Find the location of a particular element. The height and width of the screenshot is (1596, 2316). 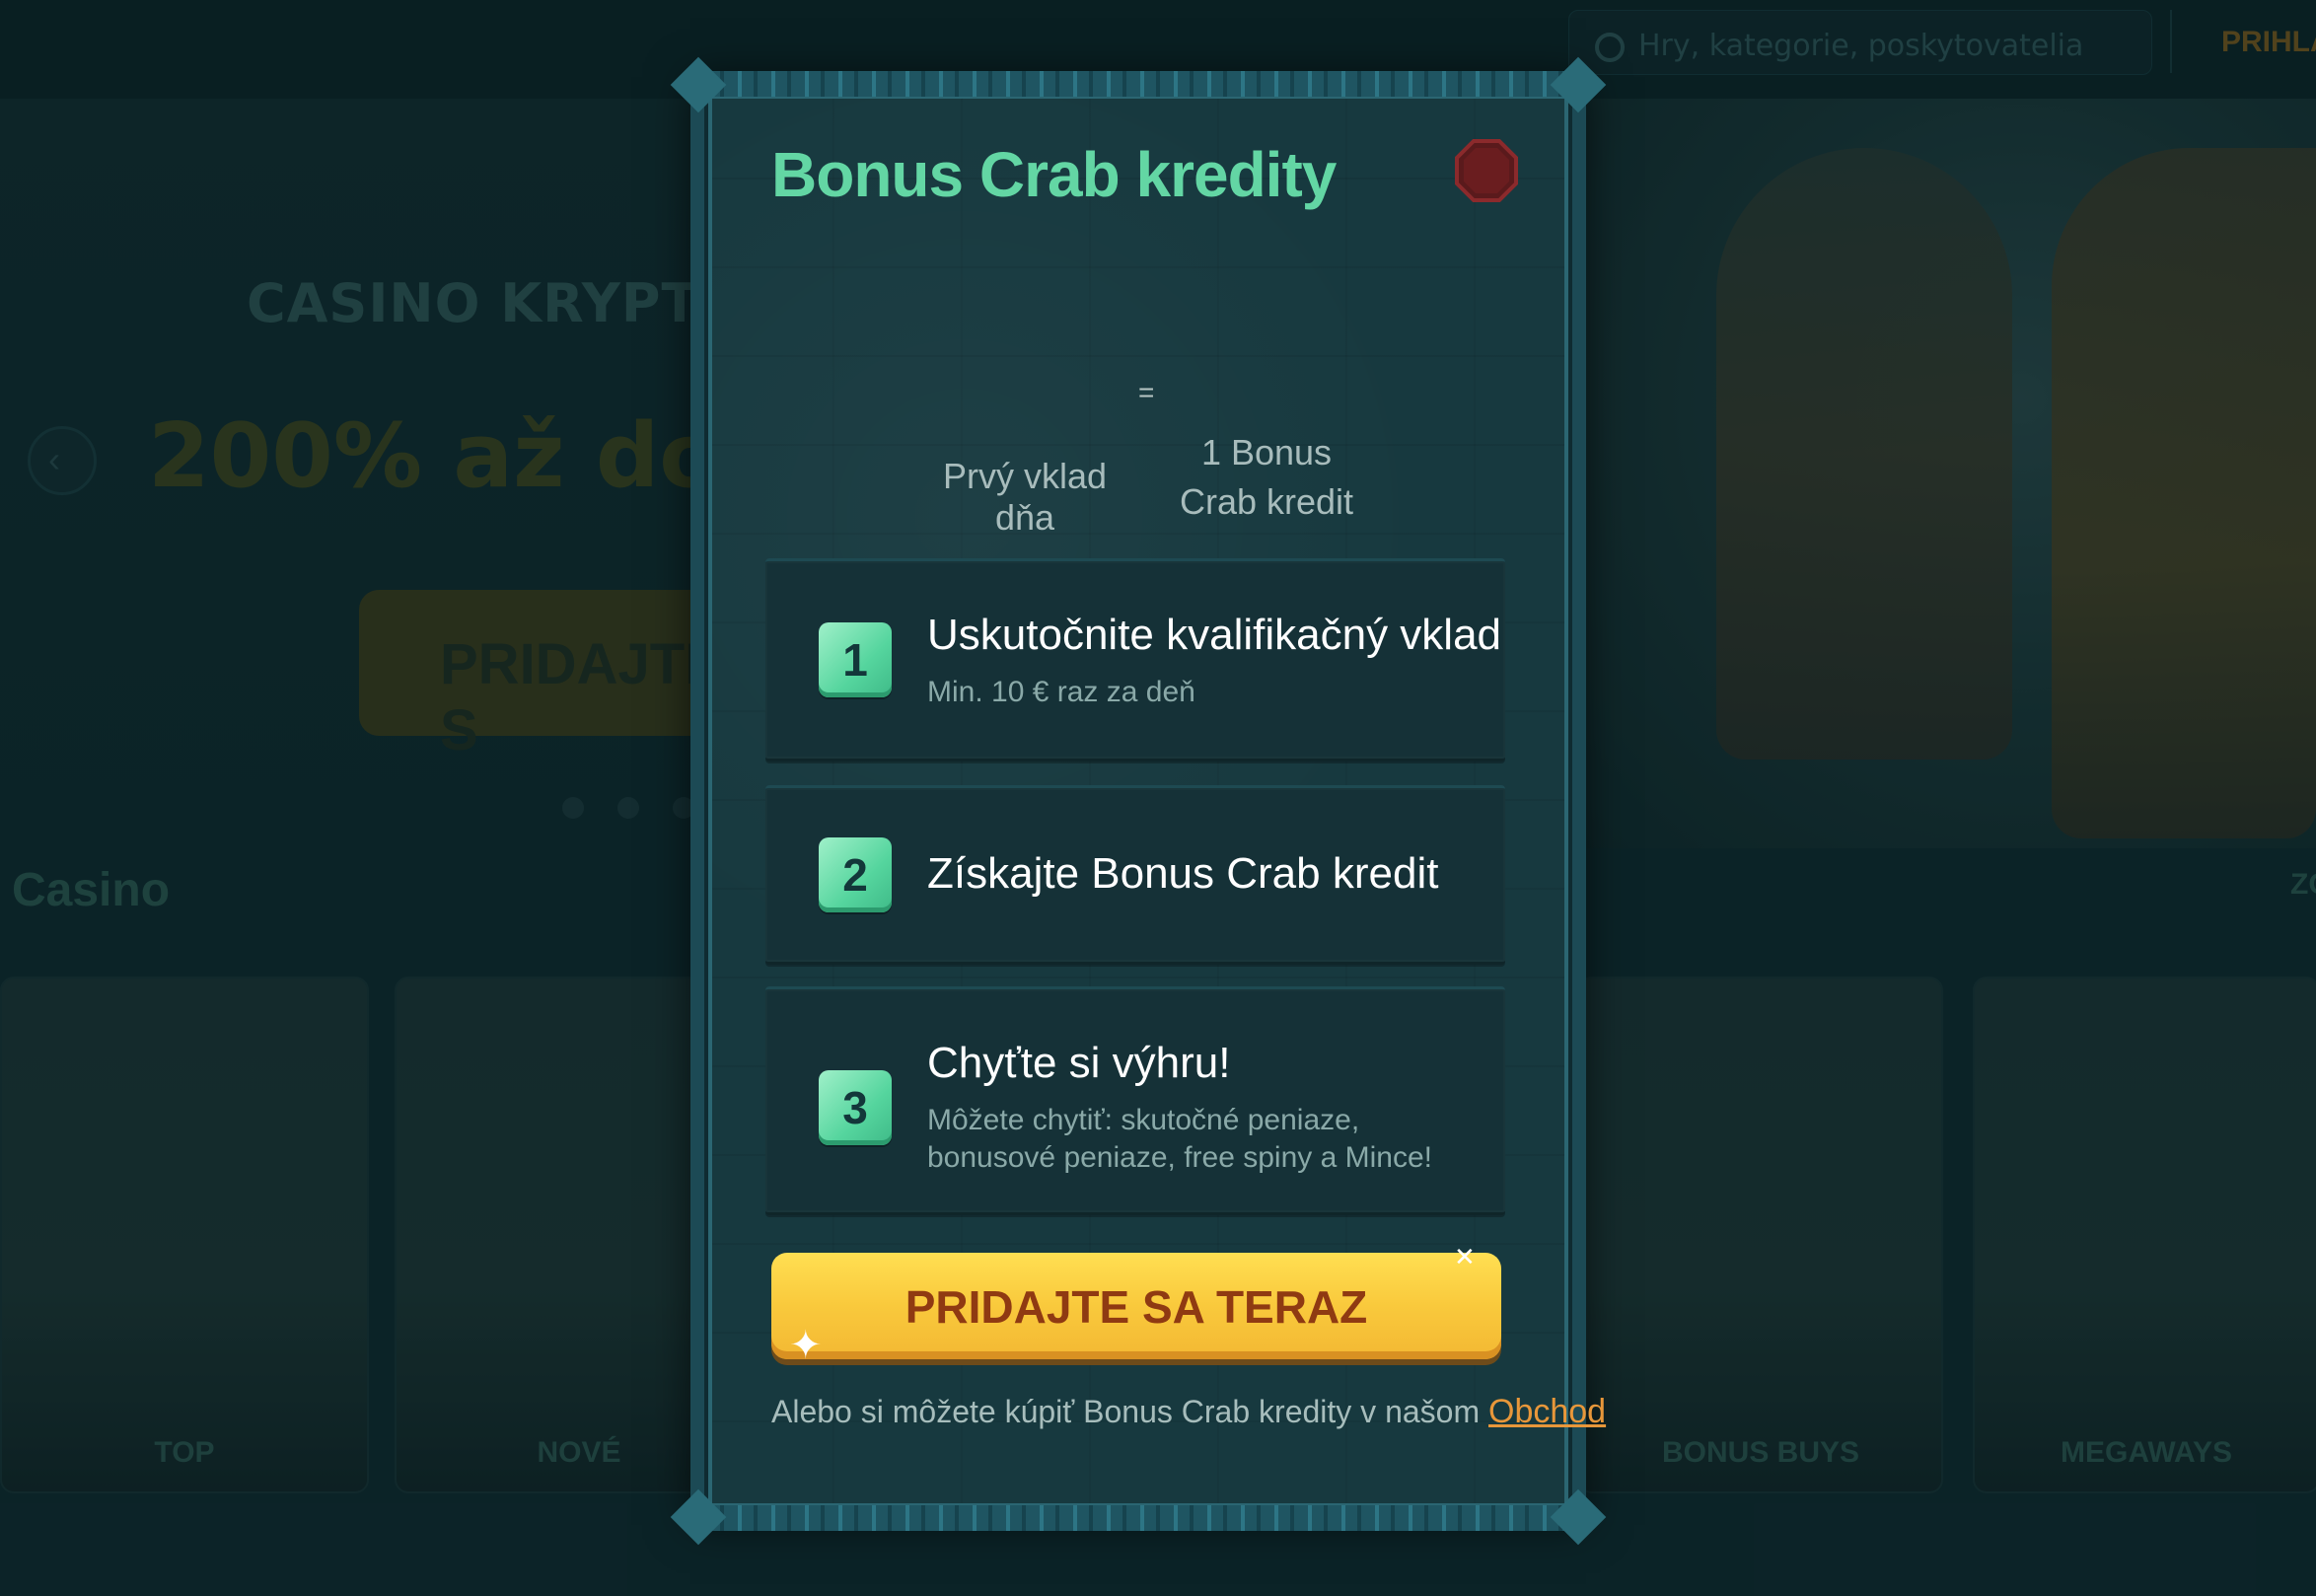

ornament-frame-top is located at coordinates (1138, 84).